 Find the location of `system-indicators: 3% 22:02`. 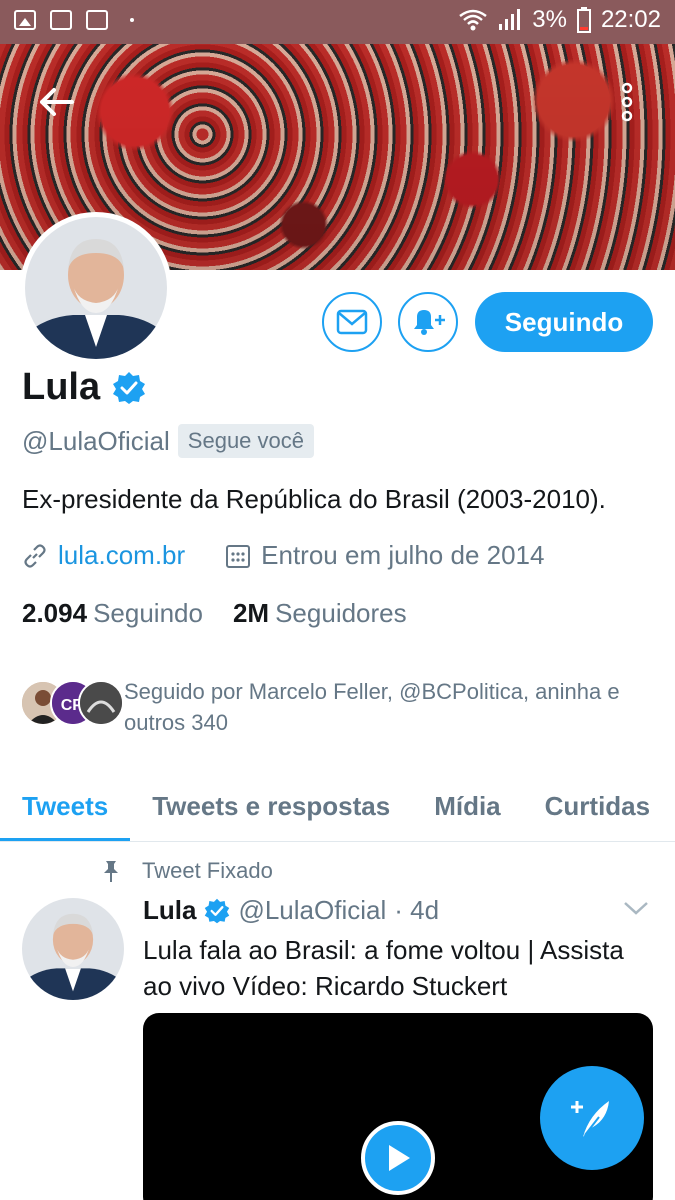

system-indicators: 3% 22:02 is located at coordinates (559, 20).